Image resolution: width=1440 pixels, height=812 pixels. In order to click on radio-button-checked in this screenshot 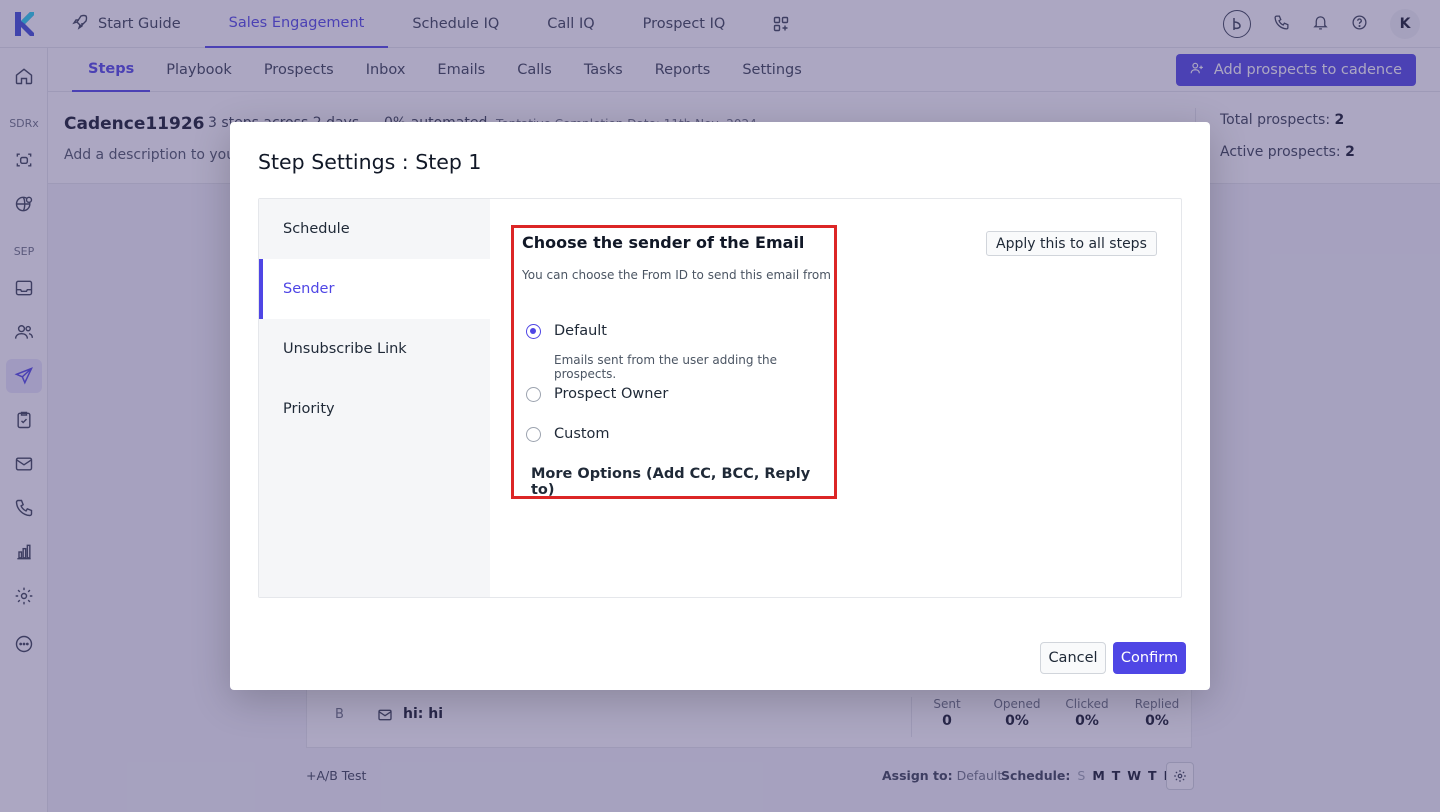, I will do `click(533, 331)`.